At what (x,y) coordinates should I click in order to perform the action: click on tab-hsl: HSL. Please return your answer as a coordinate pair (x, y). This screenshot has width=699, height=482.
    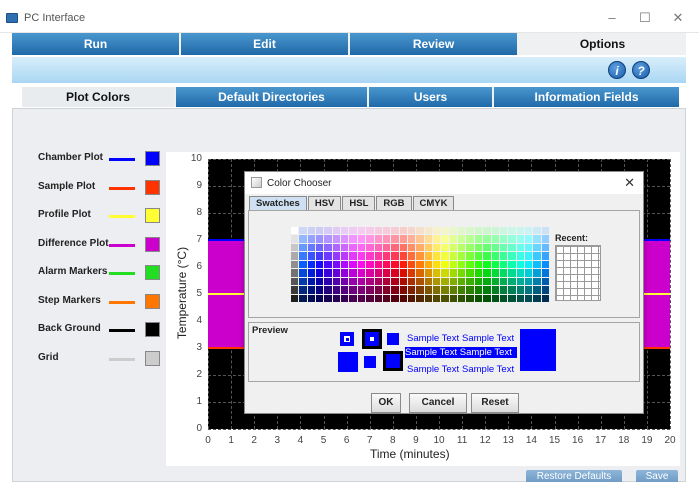
    Looking at the image, I should click on (359, 203).